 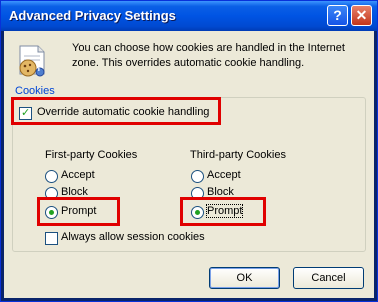 I want to click on session-cookies-label: Always allow session cookies, so click(x=133, y=237).